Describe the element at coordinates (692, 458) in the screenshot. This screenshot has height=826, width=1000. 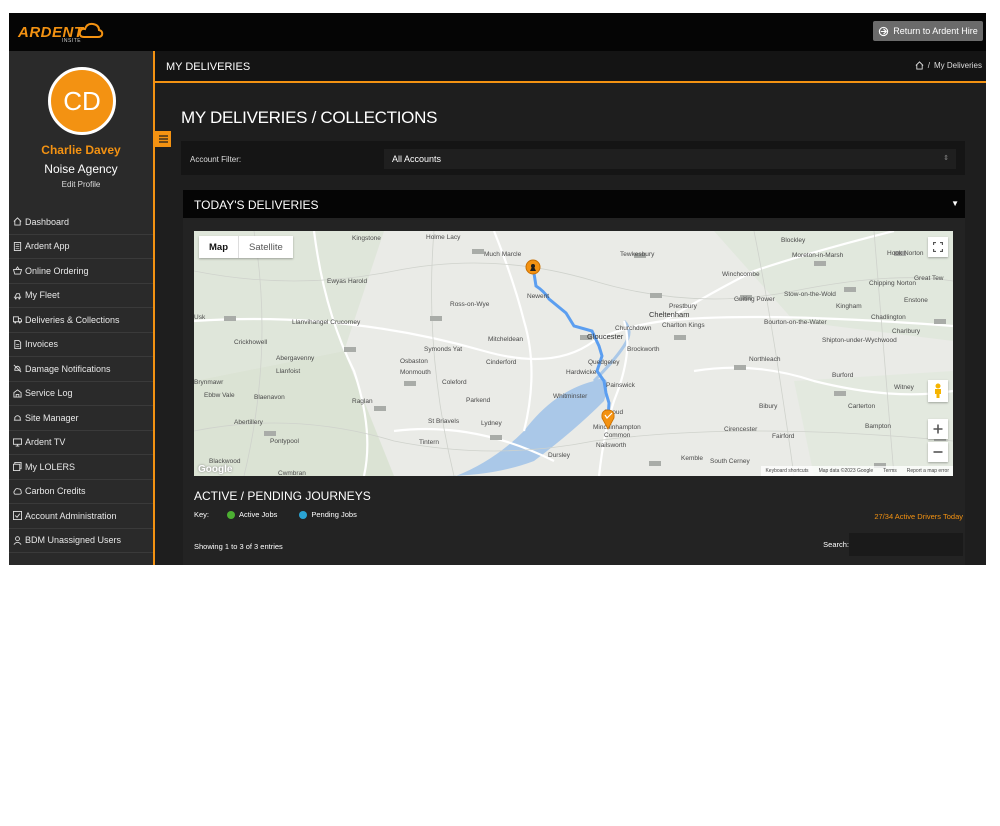
I see `map-place-label: Kemble` at that location.